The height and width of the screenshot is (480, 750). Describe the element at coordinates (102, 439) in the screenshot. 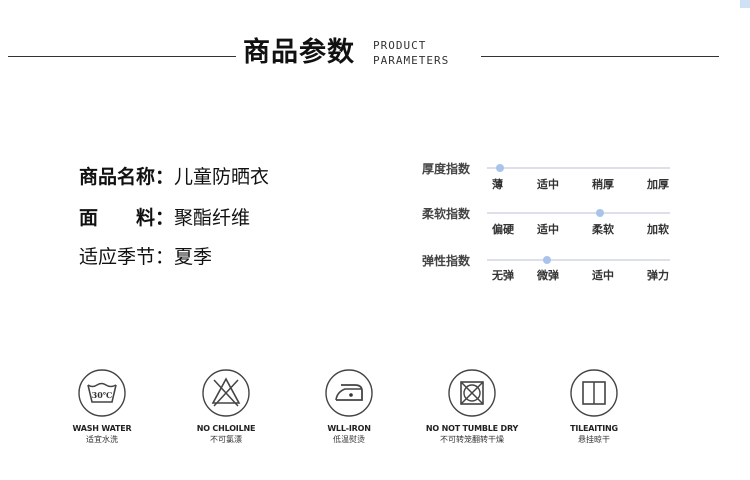

I see `care-label-cn: 适宜水洗` at that location.